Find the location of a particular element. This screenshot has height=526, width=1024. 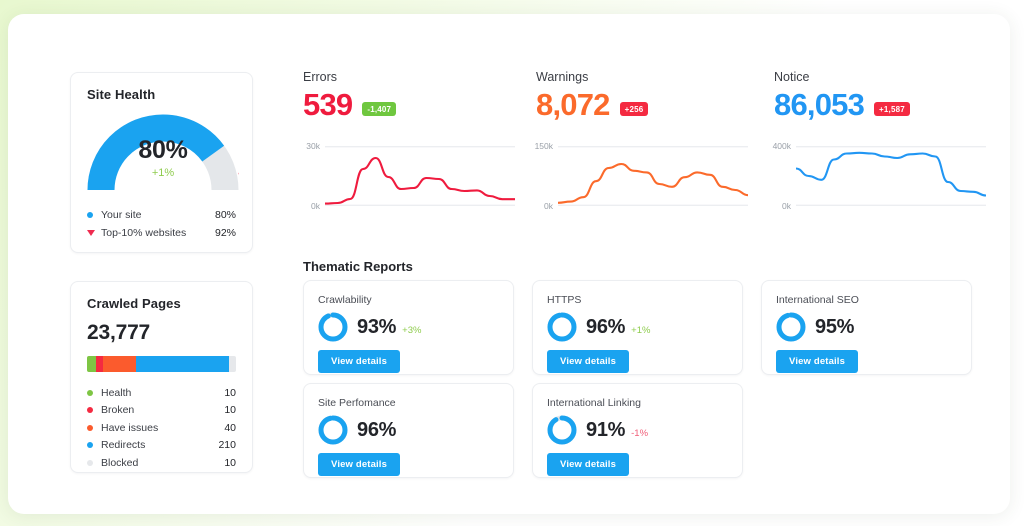

kpi-value: 8,072 is located at coordinates (573, 104).